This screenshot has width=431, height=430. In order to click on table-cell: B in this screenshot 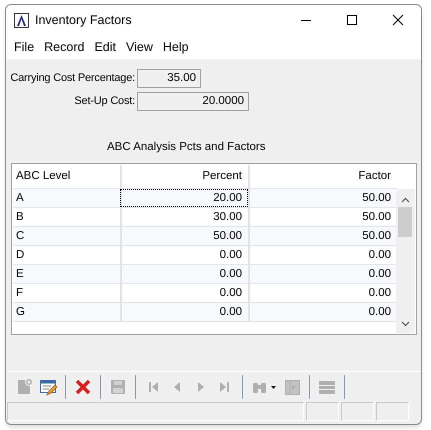, I will do `click(66, 217)`.